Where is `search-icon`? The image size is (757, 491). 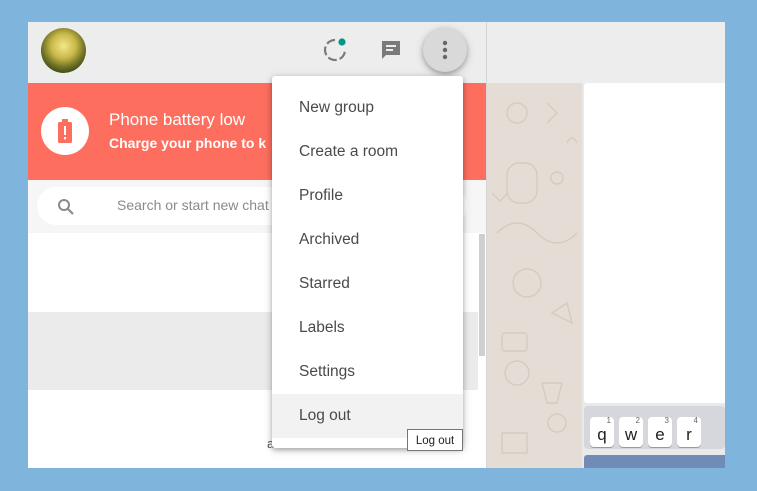
search-icon is located at coordinates (66, 209).